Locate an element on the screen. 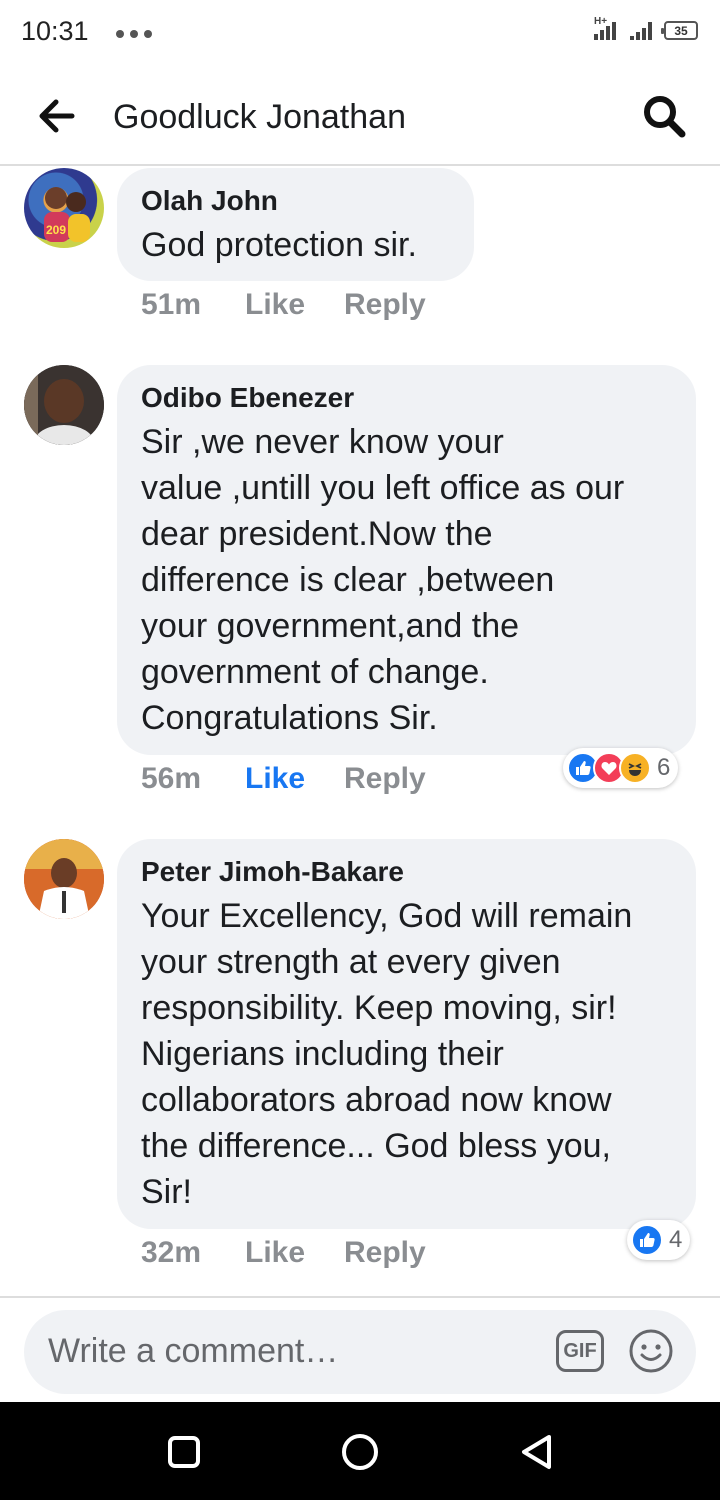 The width and height of the screenshot is (720, 1500). comment-text-line: your government,and the is located at coordinates (330, 626).